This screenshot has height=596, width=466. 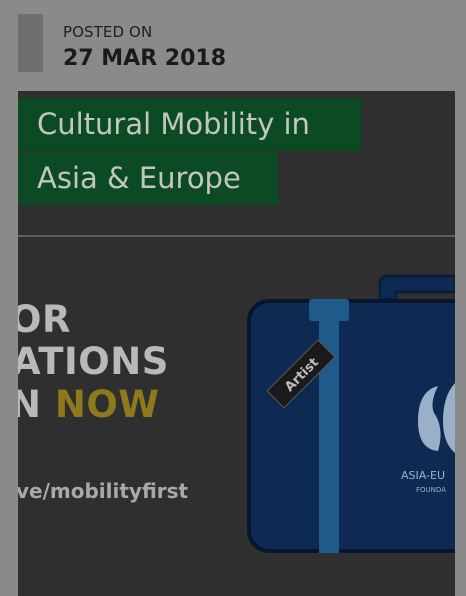 I want to click on suitcase-strap, so click(x=329, y=428).